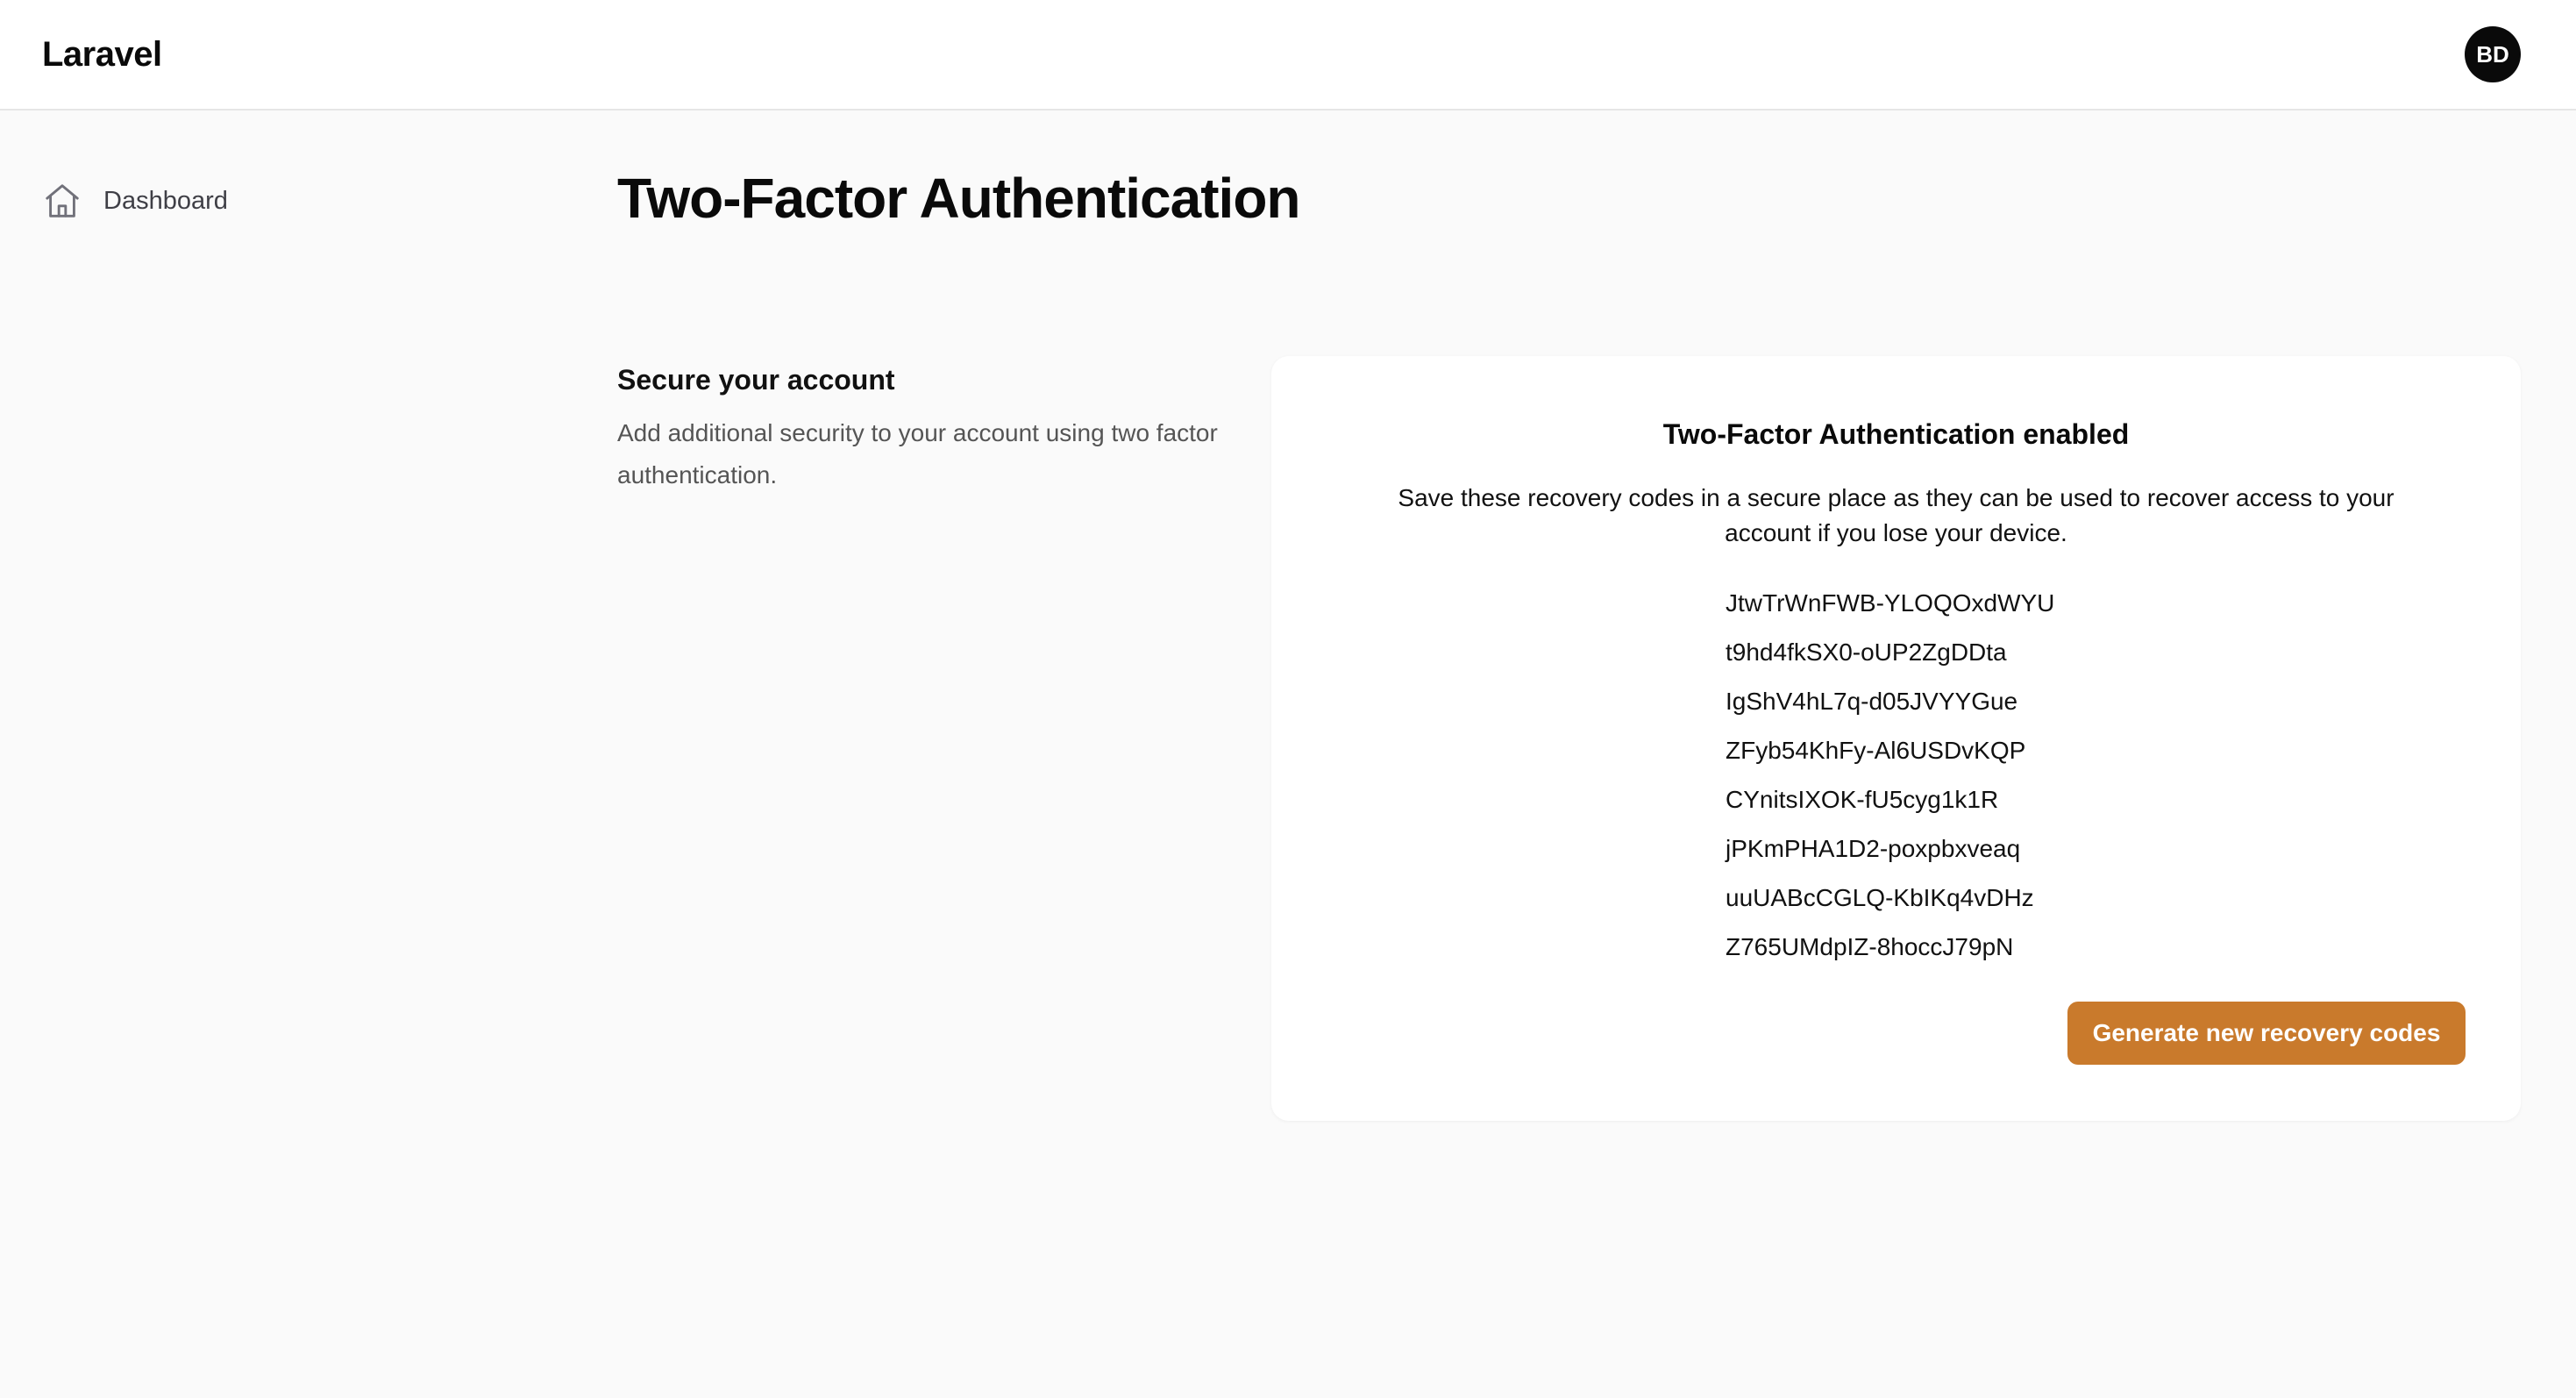 This screenshot has width=2576, height=1398. Describe the element at coordinates (958, 198) in the screenshot. I see `page-title: Two-Factor Authentication` at that location.